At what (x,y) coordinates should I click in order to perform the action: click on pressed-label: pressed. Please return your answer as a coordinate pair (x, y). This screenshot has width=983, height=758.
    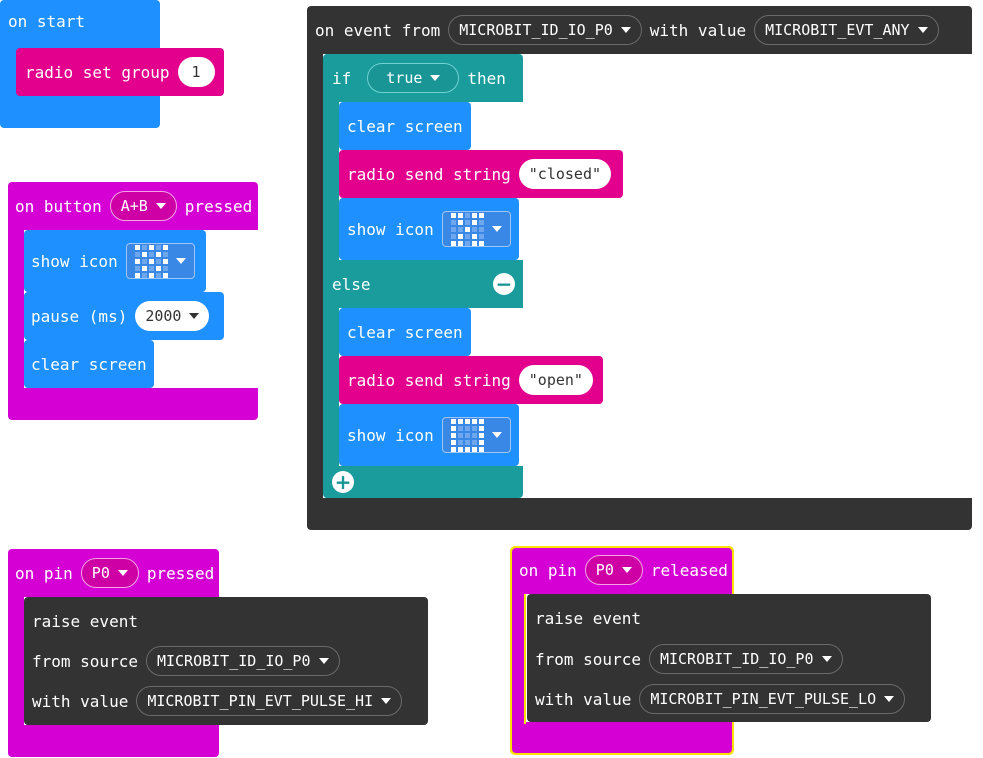
    Looking at the image, I should click on (218, 206).